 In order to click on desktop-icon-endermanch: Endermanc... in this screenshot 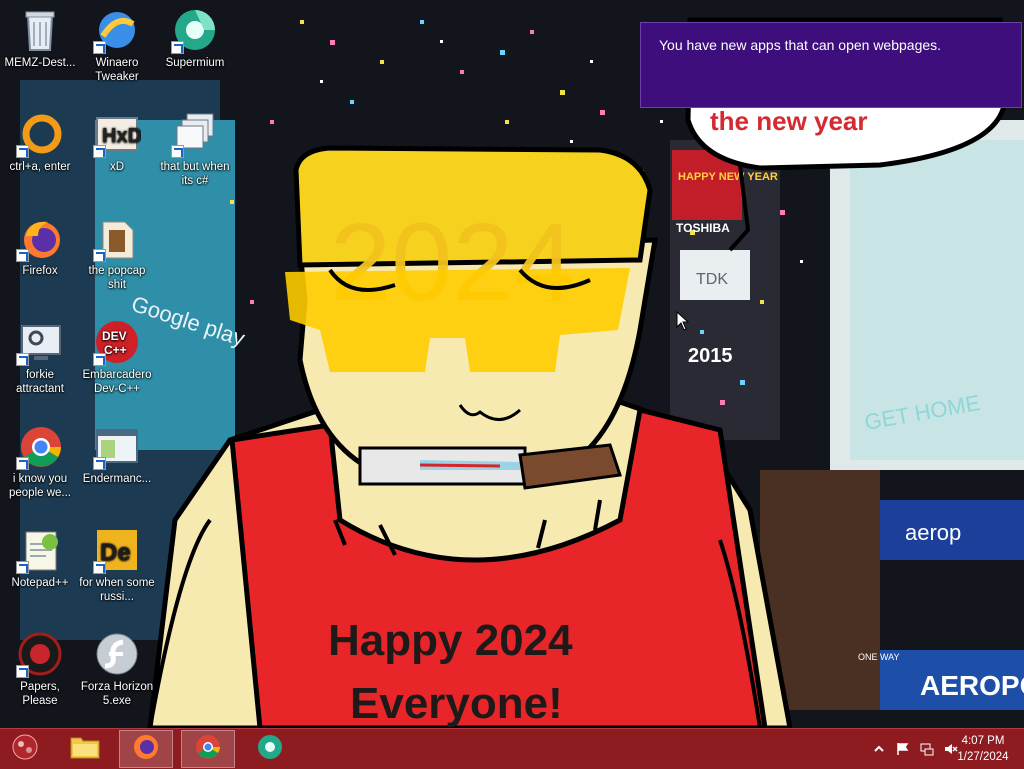, I will do `click(117, 464)`.